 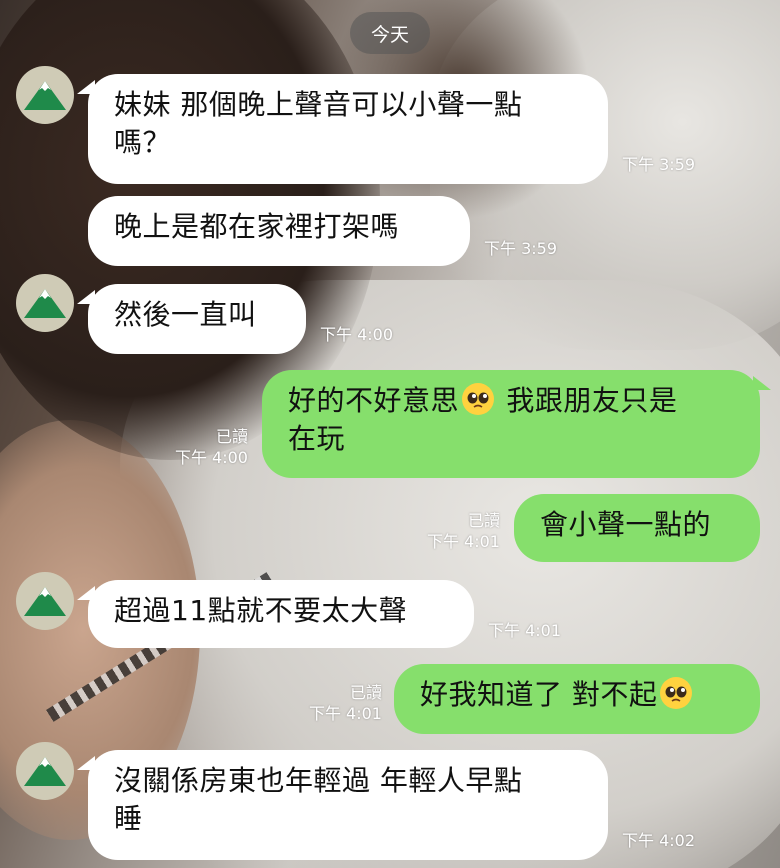 I want to click on message-text: 嗎？, so click(x=143, y=142).